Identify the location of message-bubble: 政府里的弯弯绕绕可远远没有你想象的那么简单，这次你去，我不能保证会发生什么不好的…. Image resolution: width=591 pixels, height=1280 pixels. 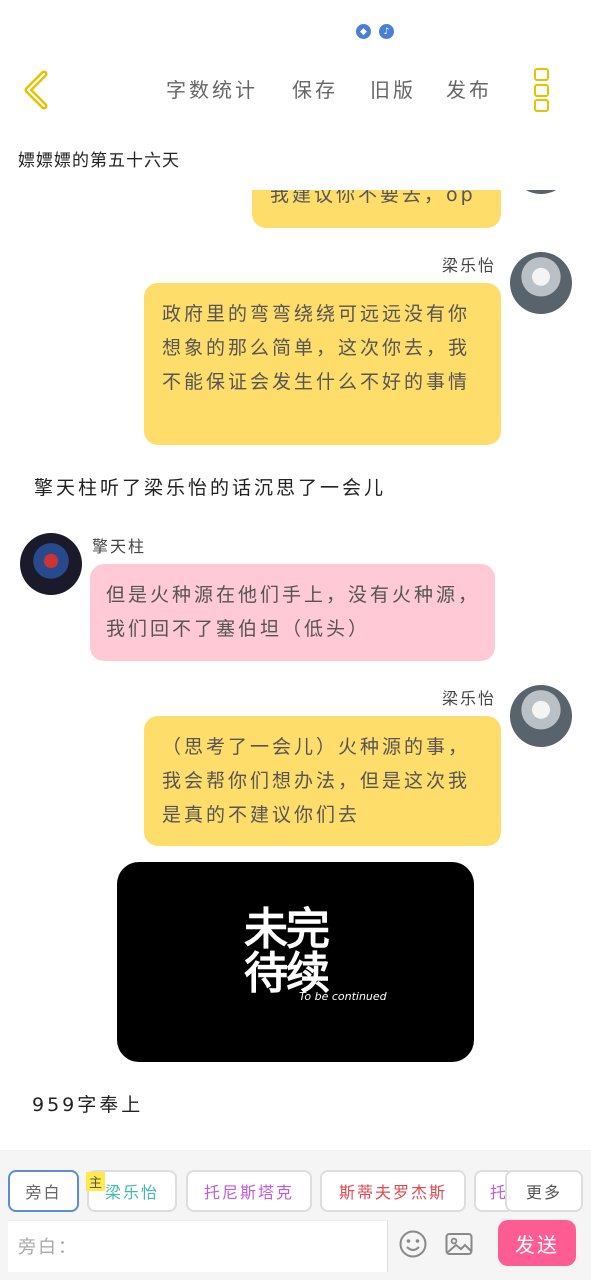
(322, 364).